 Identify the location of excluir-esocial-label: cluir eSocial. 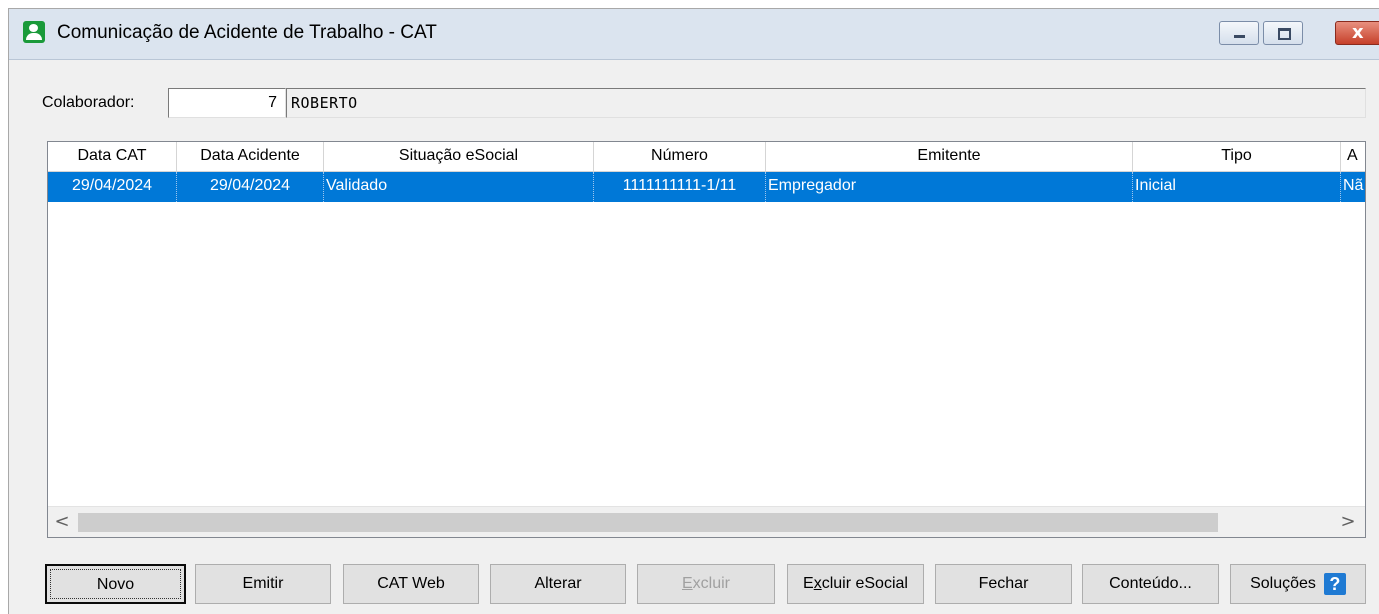
(864, 583).